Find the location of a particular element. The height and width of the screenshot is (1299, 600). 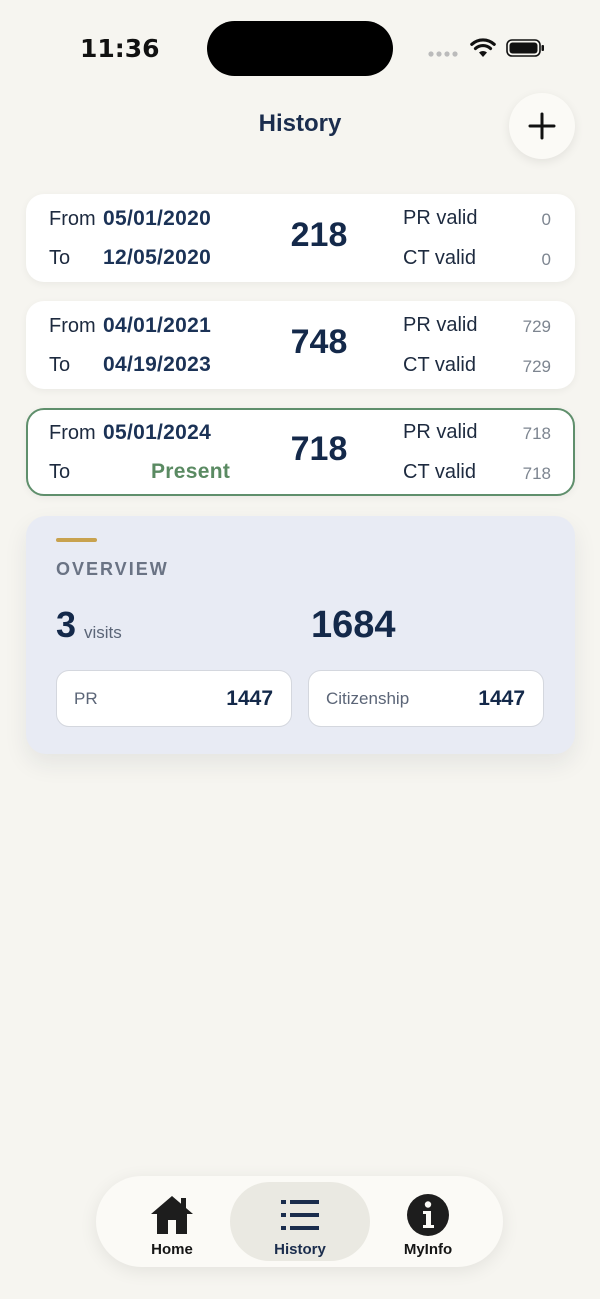

status-time: 11:36 is located at coordinates (120, 48).